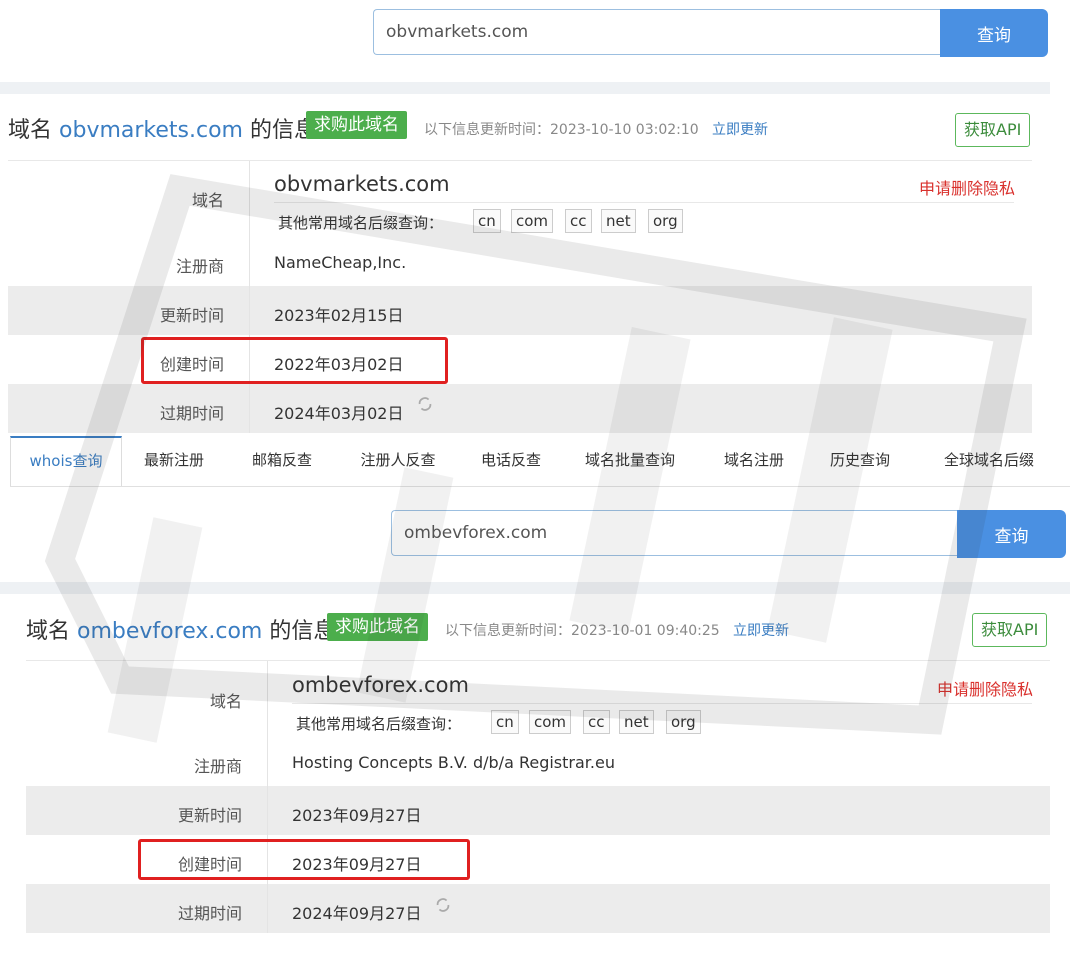 This screenshot has height=954, width=1080. What do you see at coordinates (754, 460) in the screenshot?
I see `tab-domain-register: 域名注册` at bounding box center [754, 460].